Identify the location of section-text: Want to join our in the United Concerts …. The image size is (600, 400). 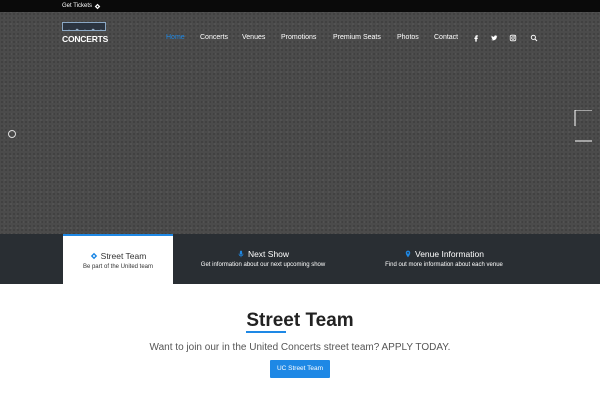
(300, 347).